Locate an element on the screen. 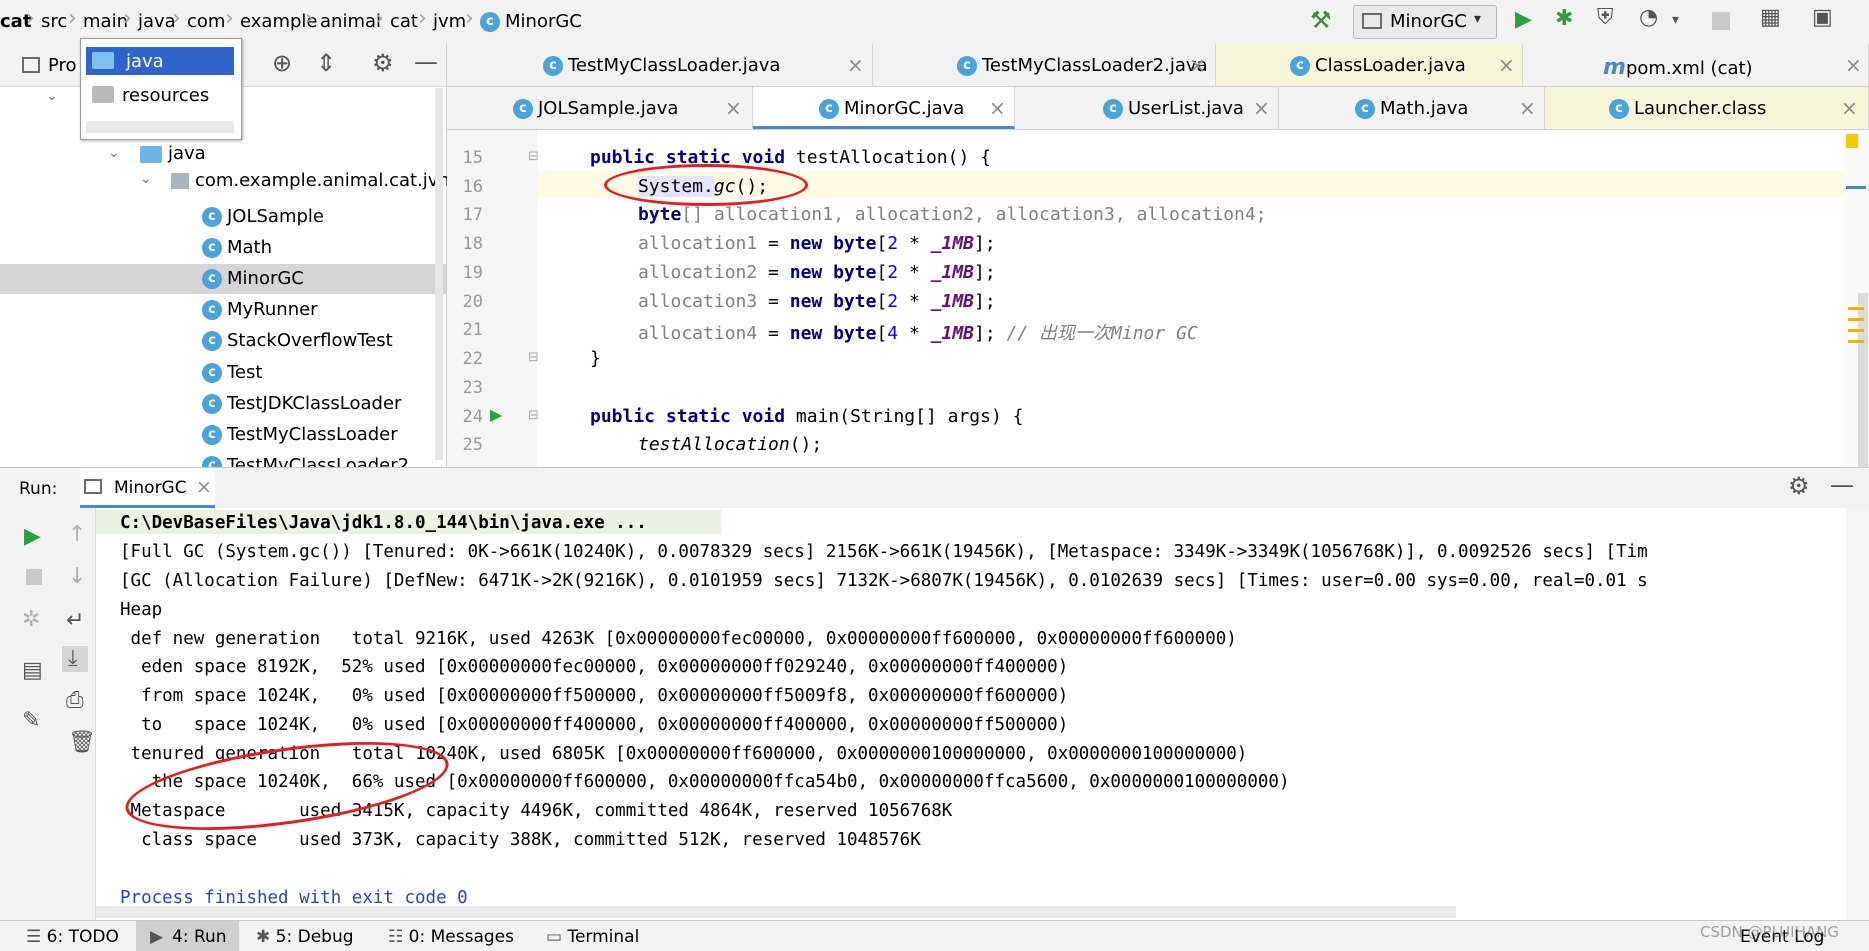 The width and height of the screenshot is (1869, 951). run-tab: MinorGC × is located at coordinates (147, 488).